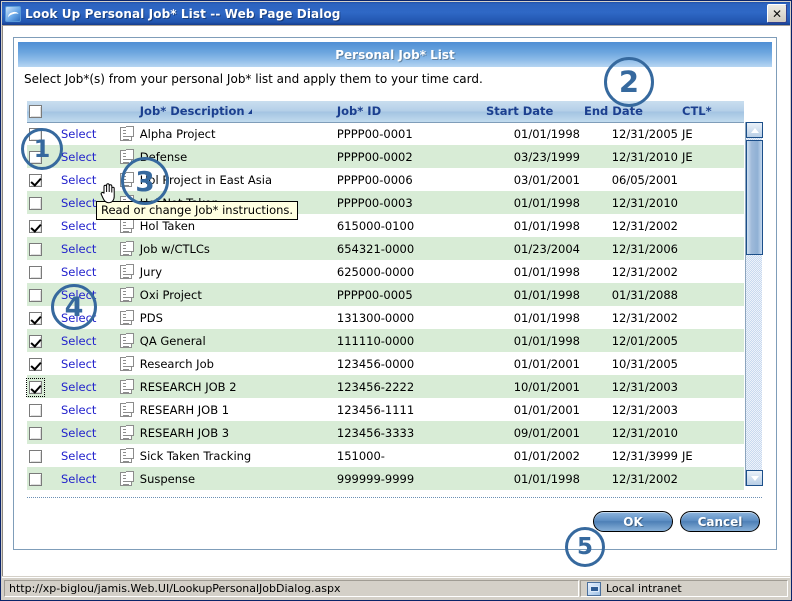  Describe the element at coordinates (712, 112) in the screenshot. I see `header-ctl: CTL*` at that location.